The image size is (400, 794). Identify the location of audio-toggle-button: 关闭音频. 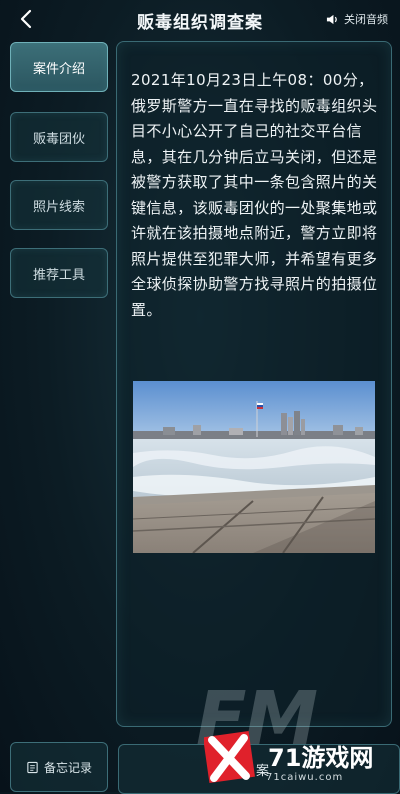
(357, 19).